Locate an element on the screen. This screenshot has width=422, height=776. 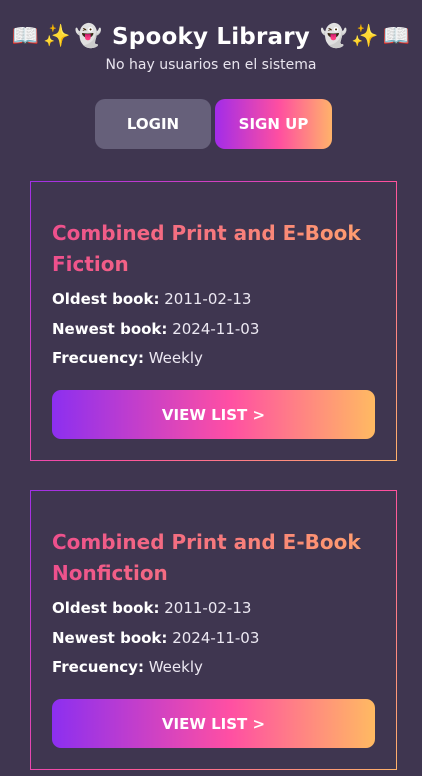
status-message: No hay usuarios en el sistema is located at coordinates (211, 65).